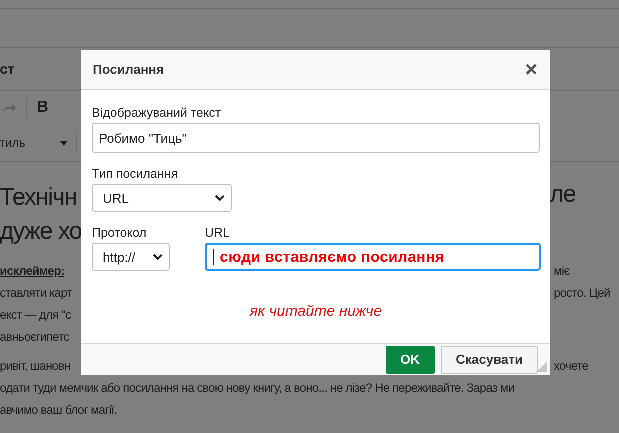  I want to click on paragraph-text: одати туди мемчик або посилання на свою нову книгу, а воно... не лізе? Не переживайте. Зараз ми, so click(258, 388).